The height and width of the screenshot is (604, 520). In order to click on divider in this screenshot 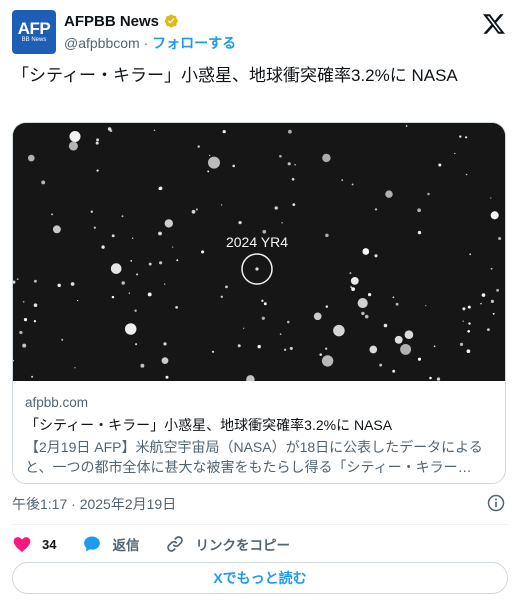, I will do `click(260, 524)`.